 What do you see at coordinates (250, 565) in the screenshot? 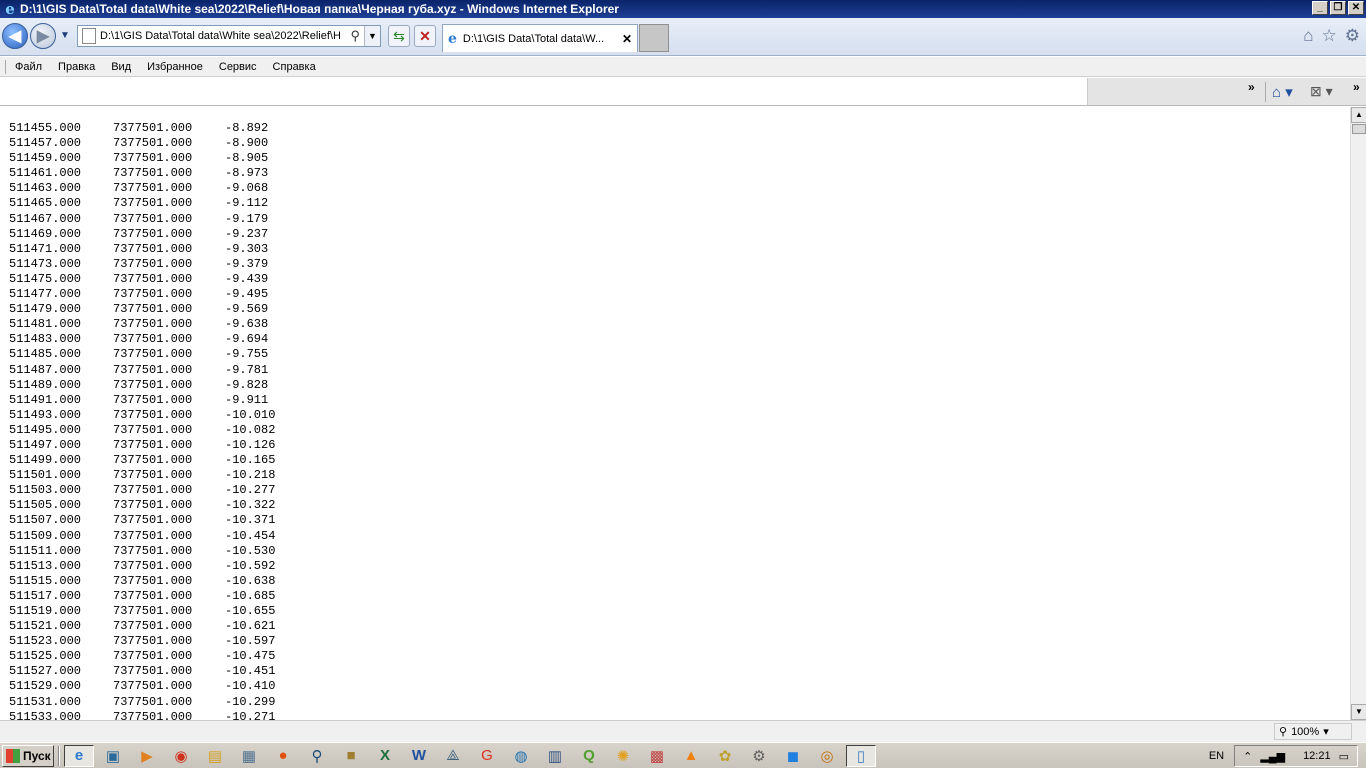
I see `z-value: -10.592` at bounding box center [250, 565].